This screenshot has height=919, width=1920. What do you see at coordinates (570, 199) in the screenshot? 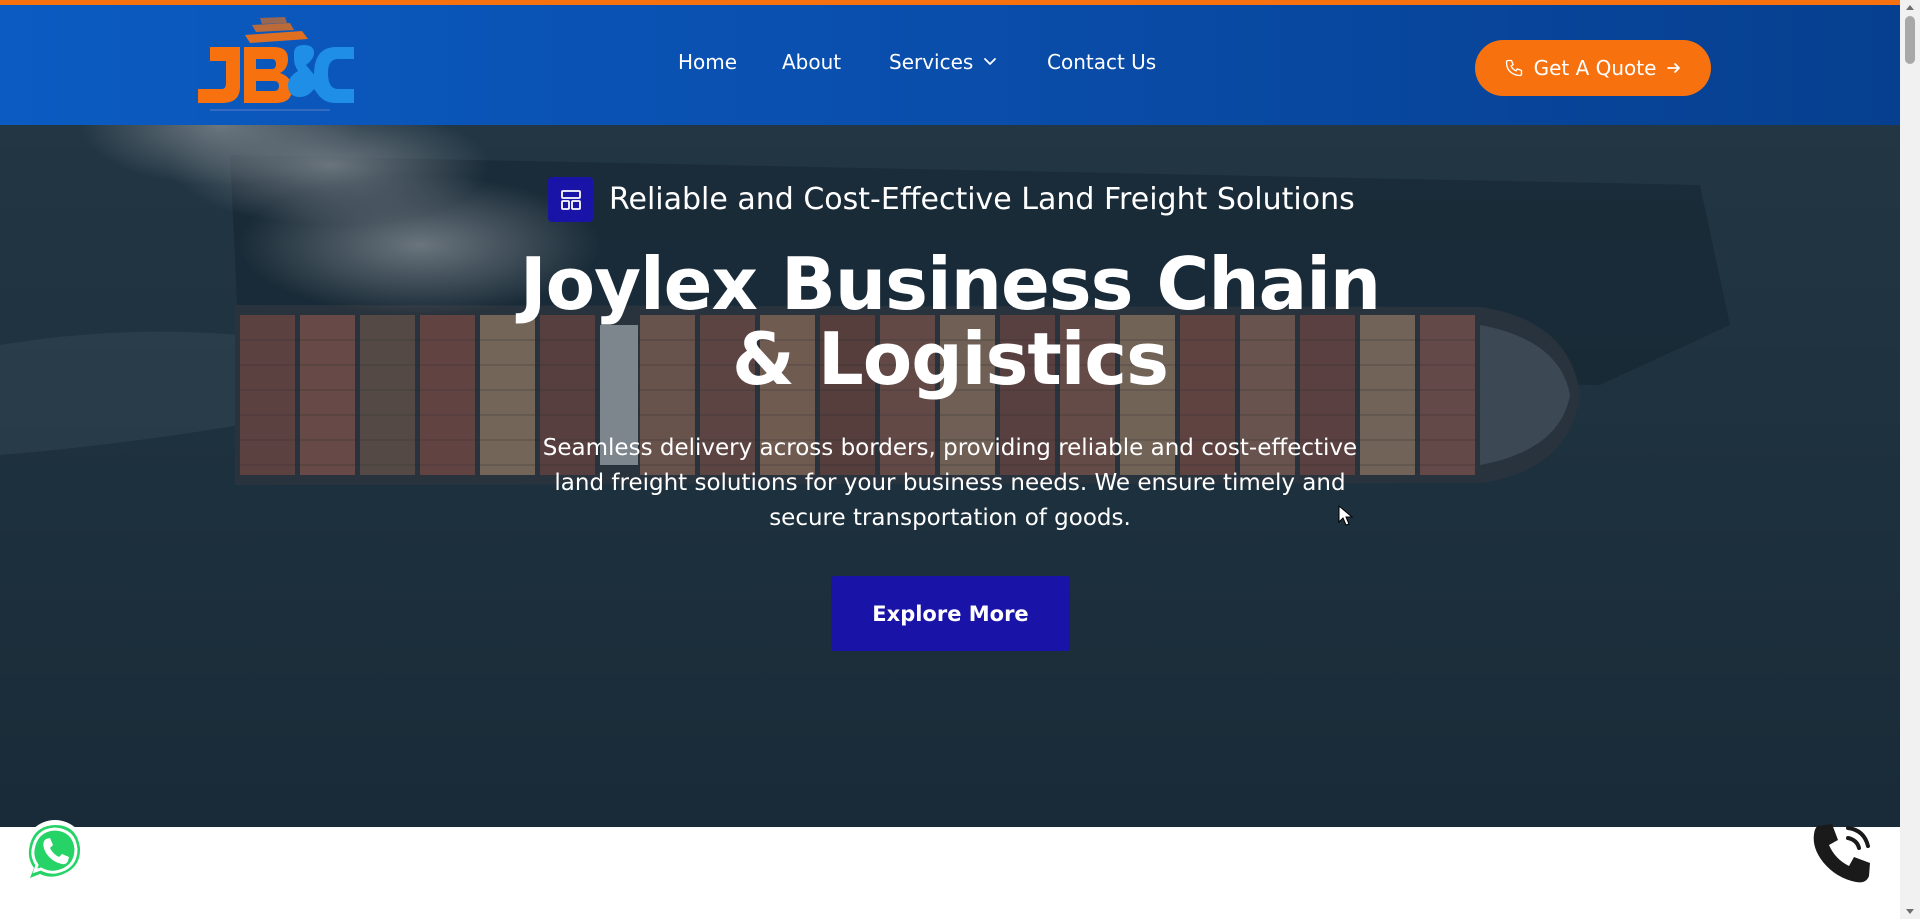
I see `layout-grid-icon` at bounding box center [570, 199].